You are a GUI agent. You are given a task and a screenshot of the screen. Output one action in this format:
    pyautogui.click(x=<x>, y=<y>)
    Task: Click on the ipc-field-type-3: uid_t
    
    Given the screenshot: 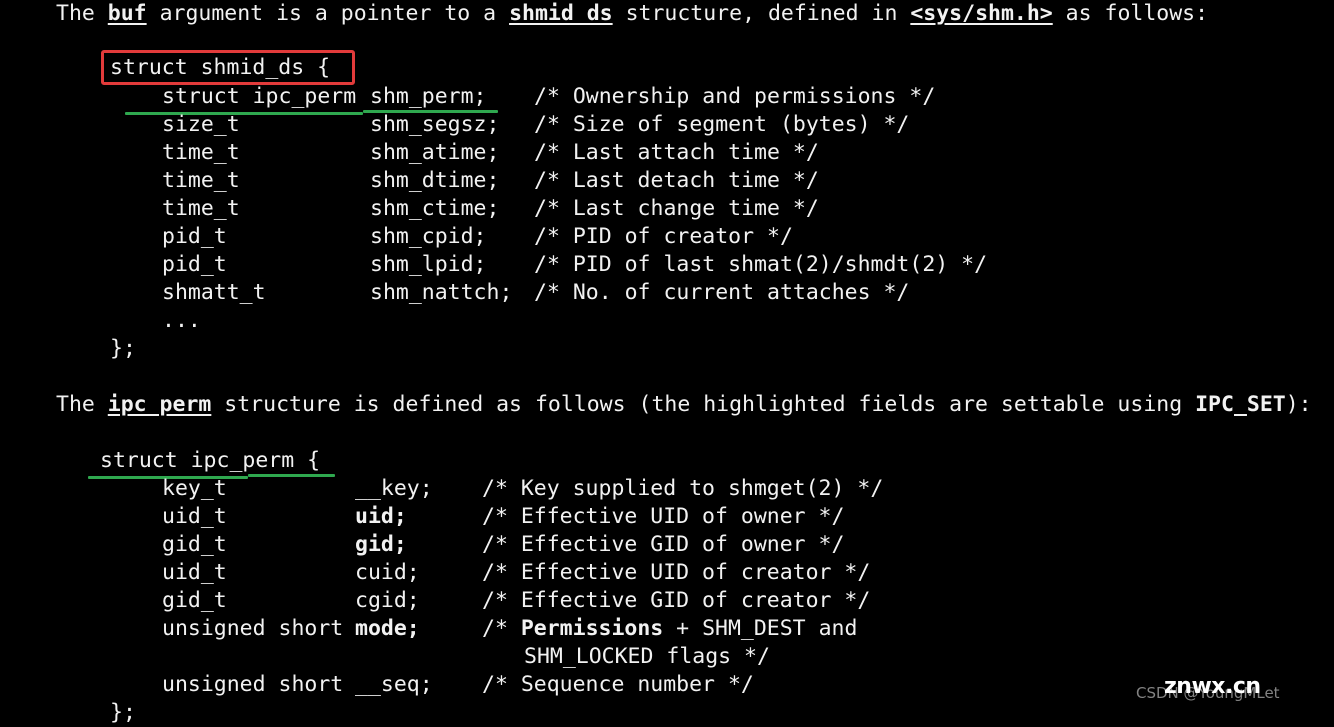 What is the action you would take?
    pyautogui.click(x=194, y=572)
    